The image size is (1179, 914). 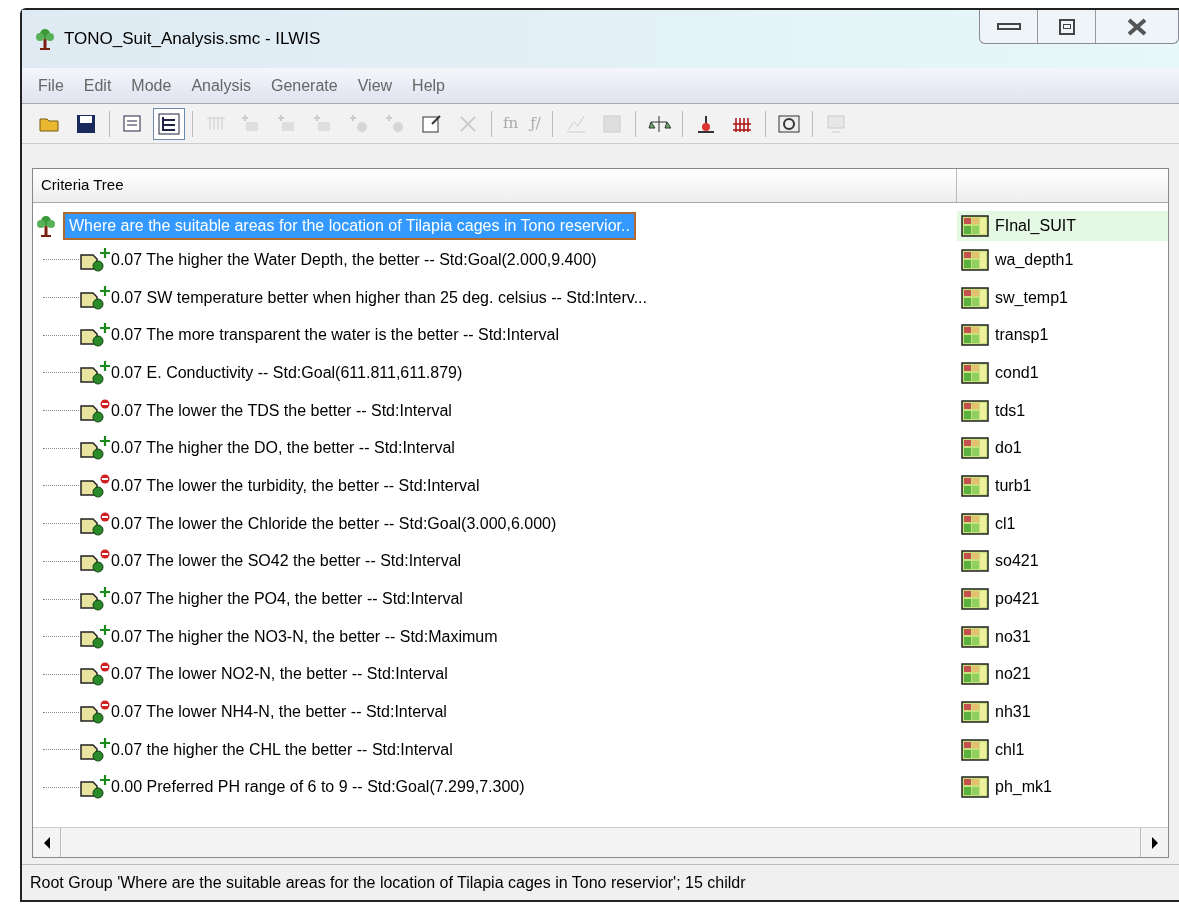 I want to click on map-name: po421, so click(x=1017, y=599).